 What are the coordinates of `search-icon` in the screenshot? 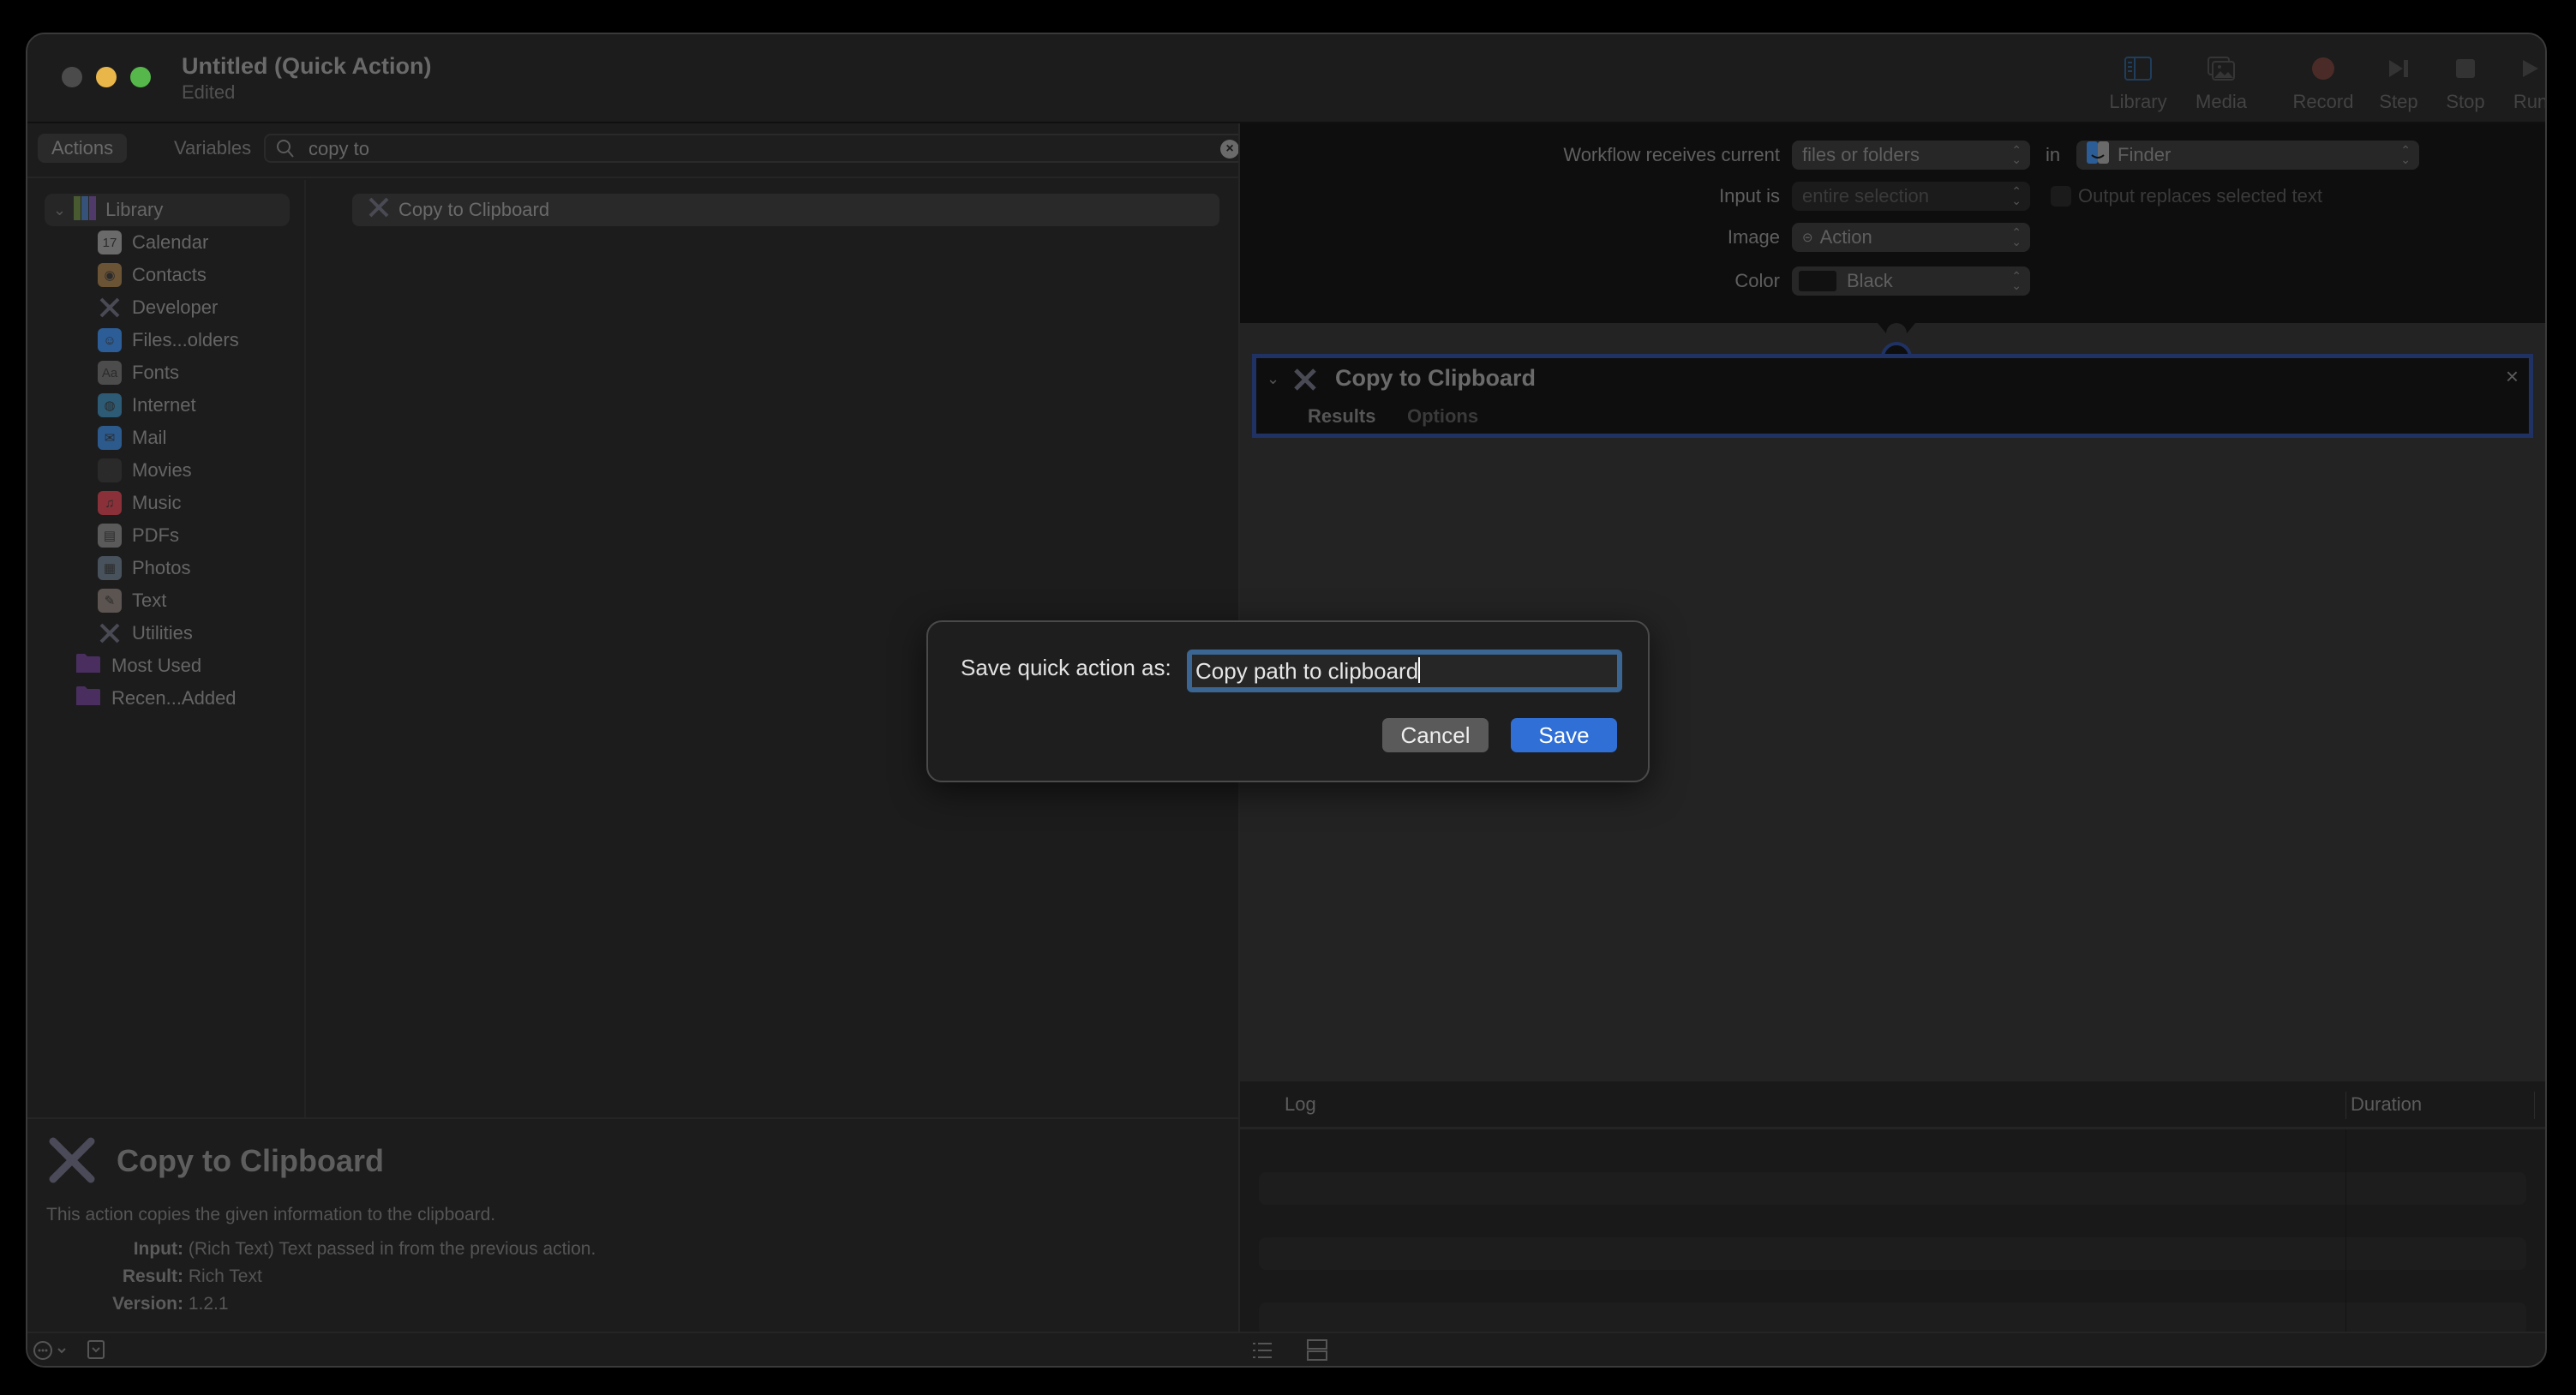 It's located at (285, 151).